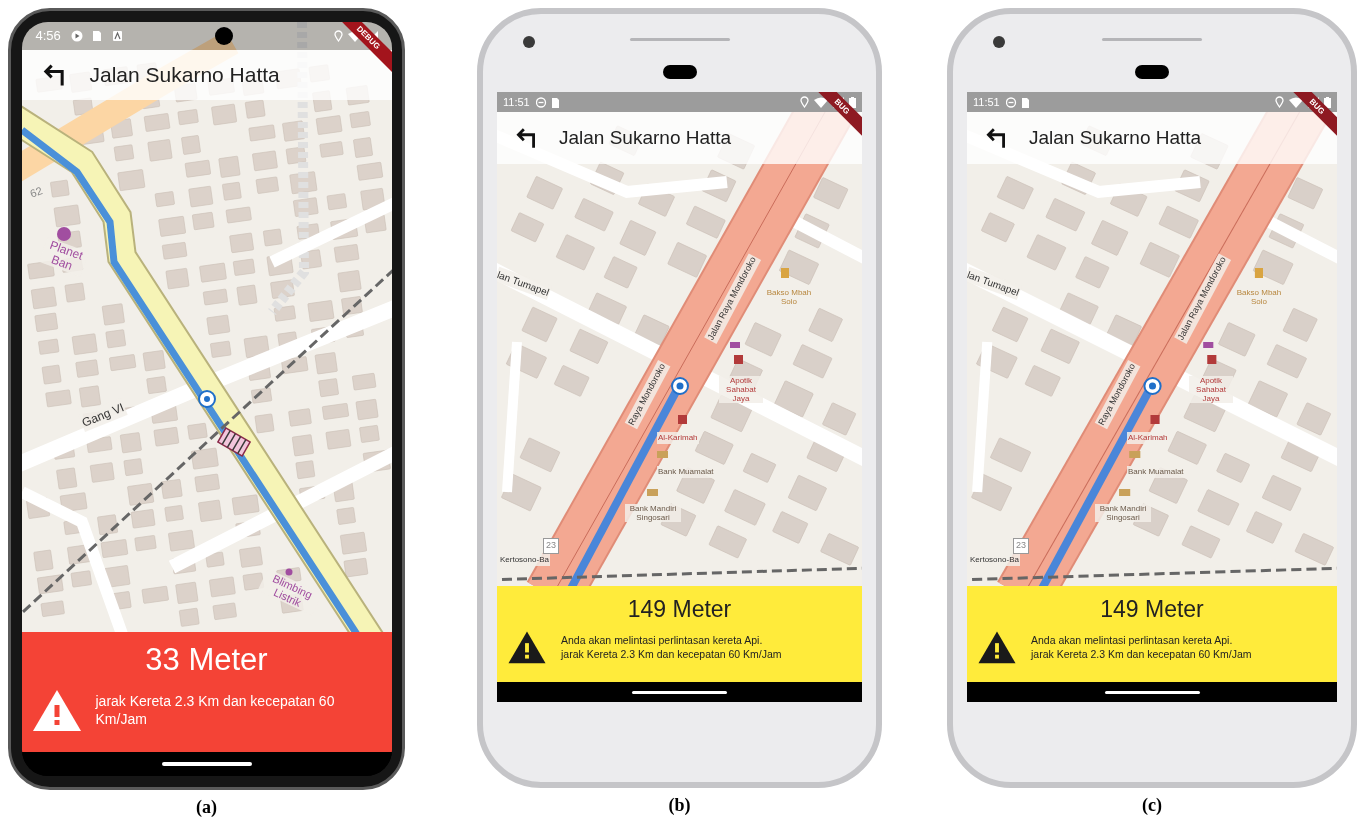 The image size is (1370, 823). What do you see at coordinates (206, 660) in the screenshot?
I see `distance-text: 33 Meter` at bounding box center [206, 660].